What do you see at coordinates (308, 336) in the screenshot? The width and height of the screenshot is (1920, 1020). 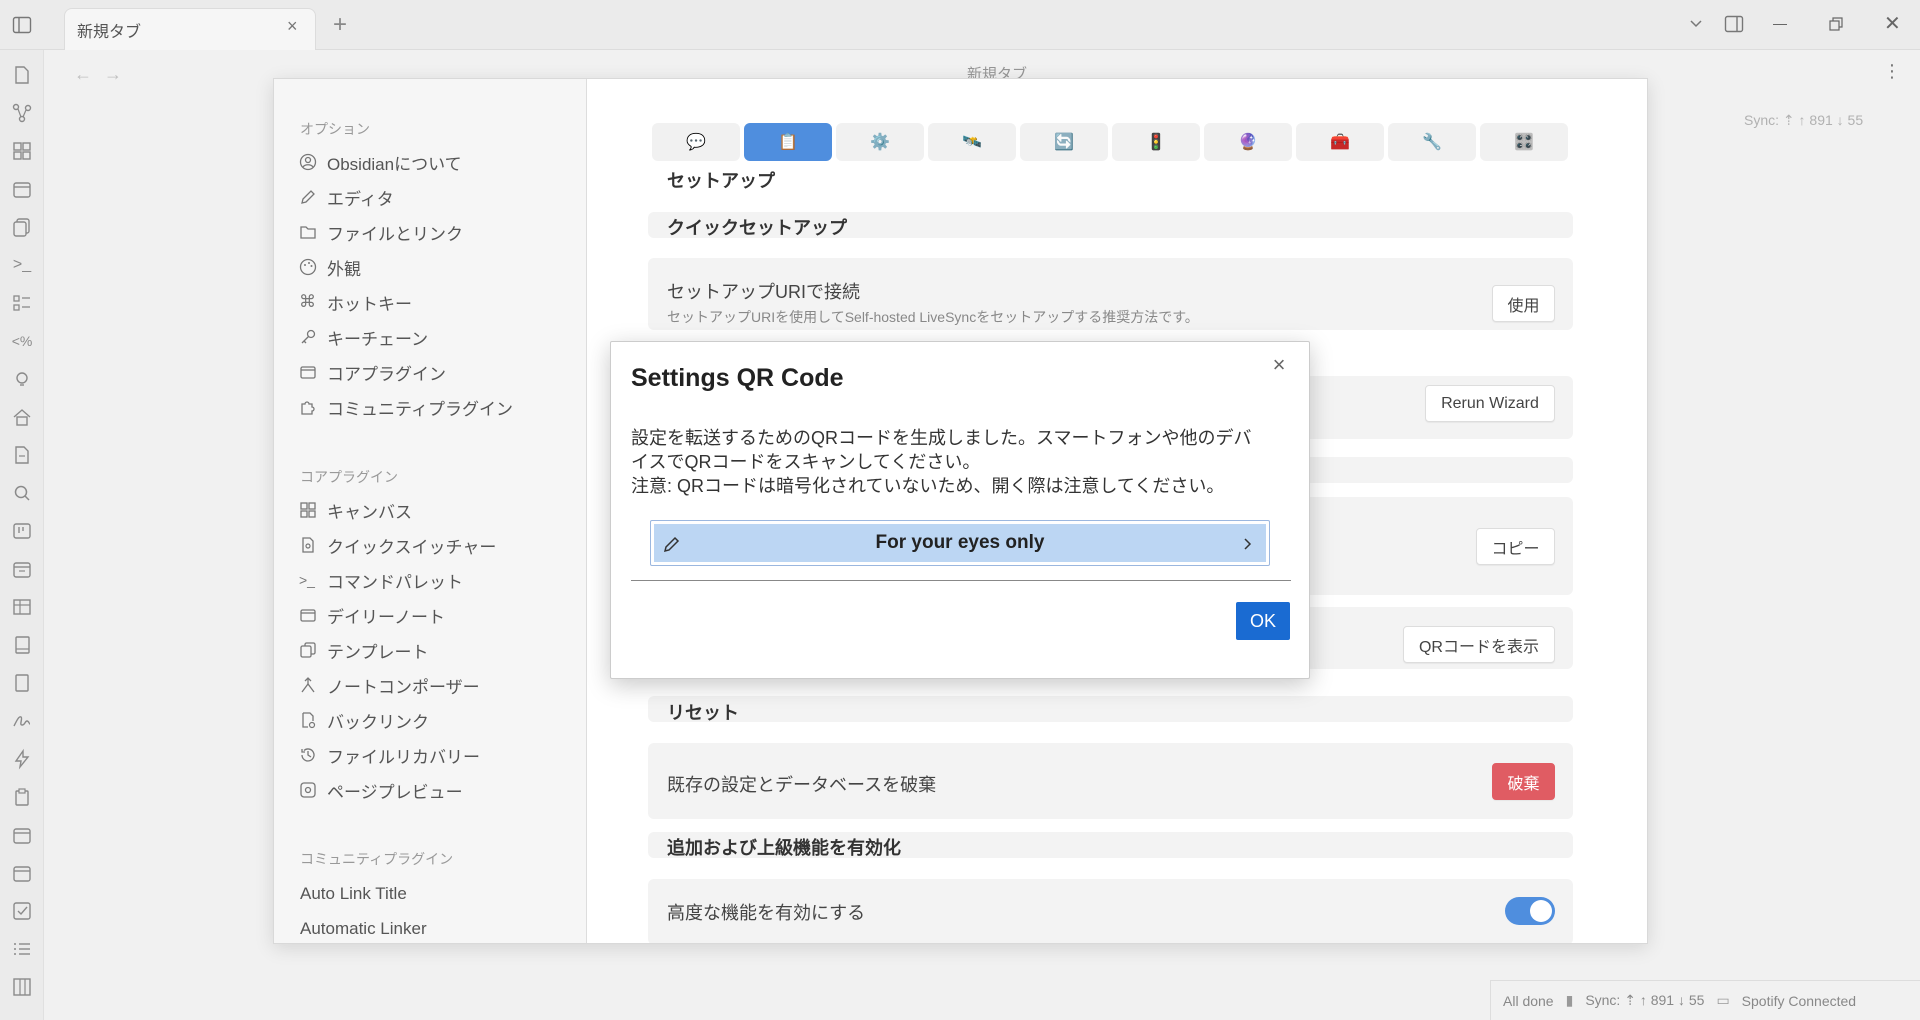 I see `key-icon` at bounding box center [308, 336].